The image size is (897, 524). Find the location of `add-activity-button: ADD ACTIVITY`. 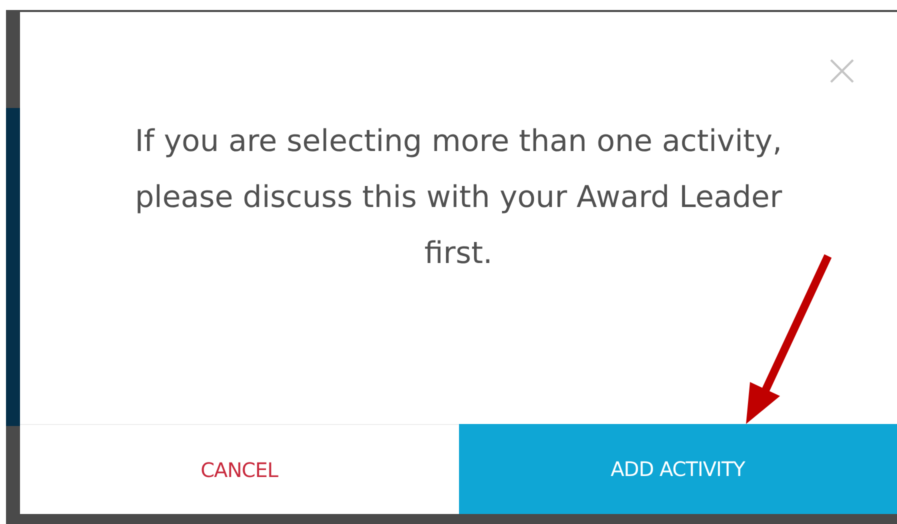

add-activity-button: ADD ACTIVITY is located at coordinates (677, 469).